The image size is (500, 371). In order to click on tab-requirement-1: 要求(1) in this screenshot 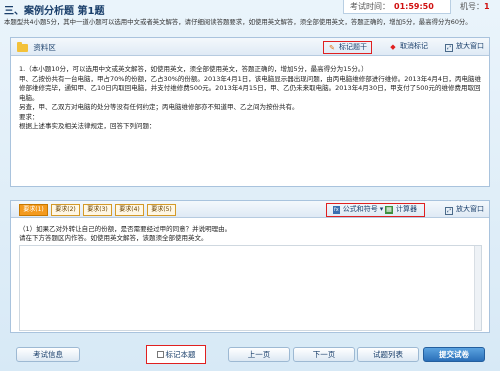, I will do `click(33, 210)`.